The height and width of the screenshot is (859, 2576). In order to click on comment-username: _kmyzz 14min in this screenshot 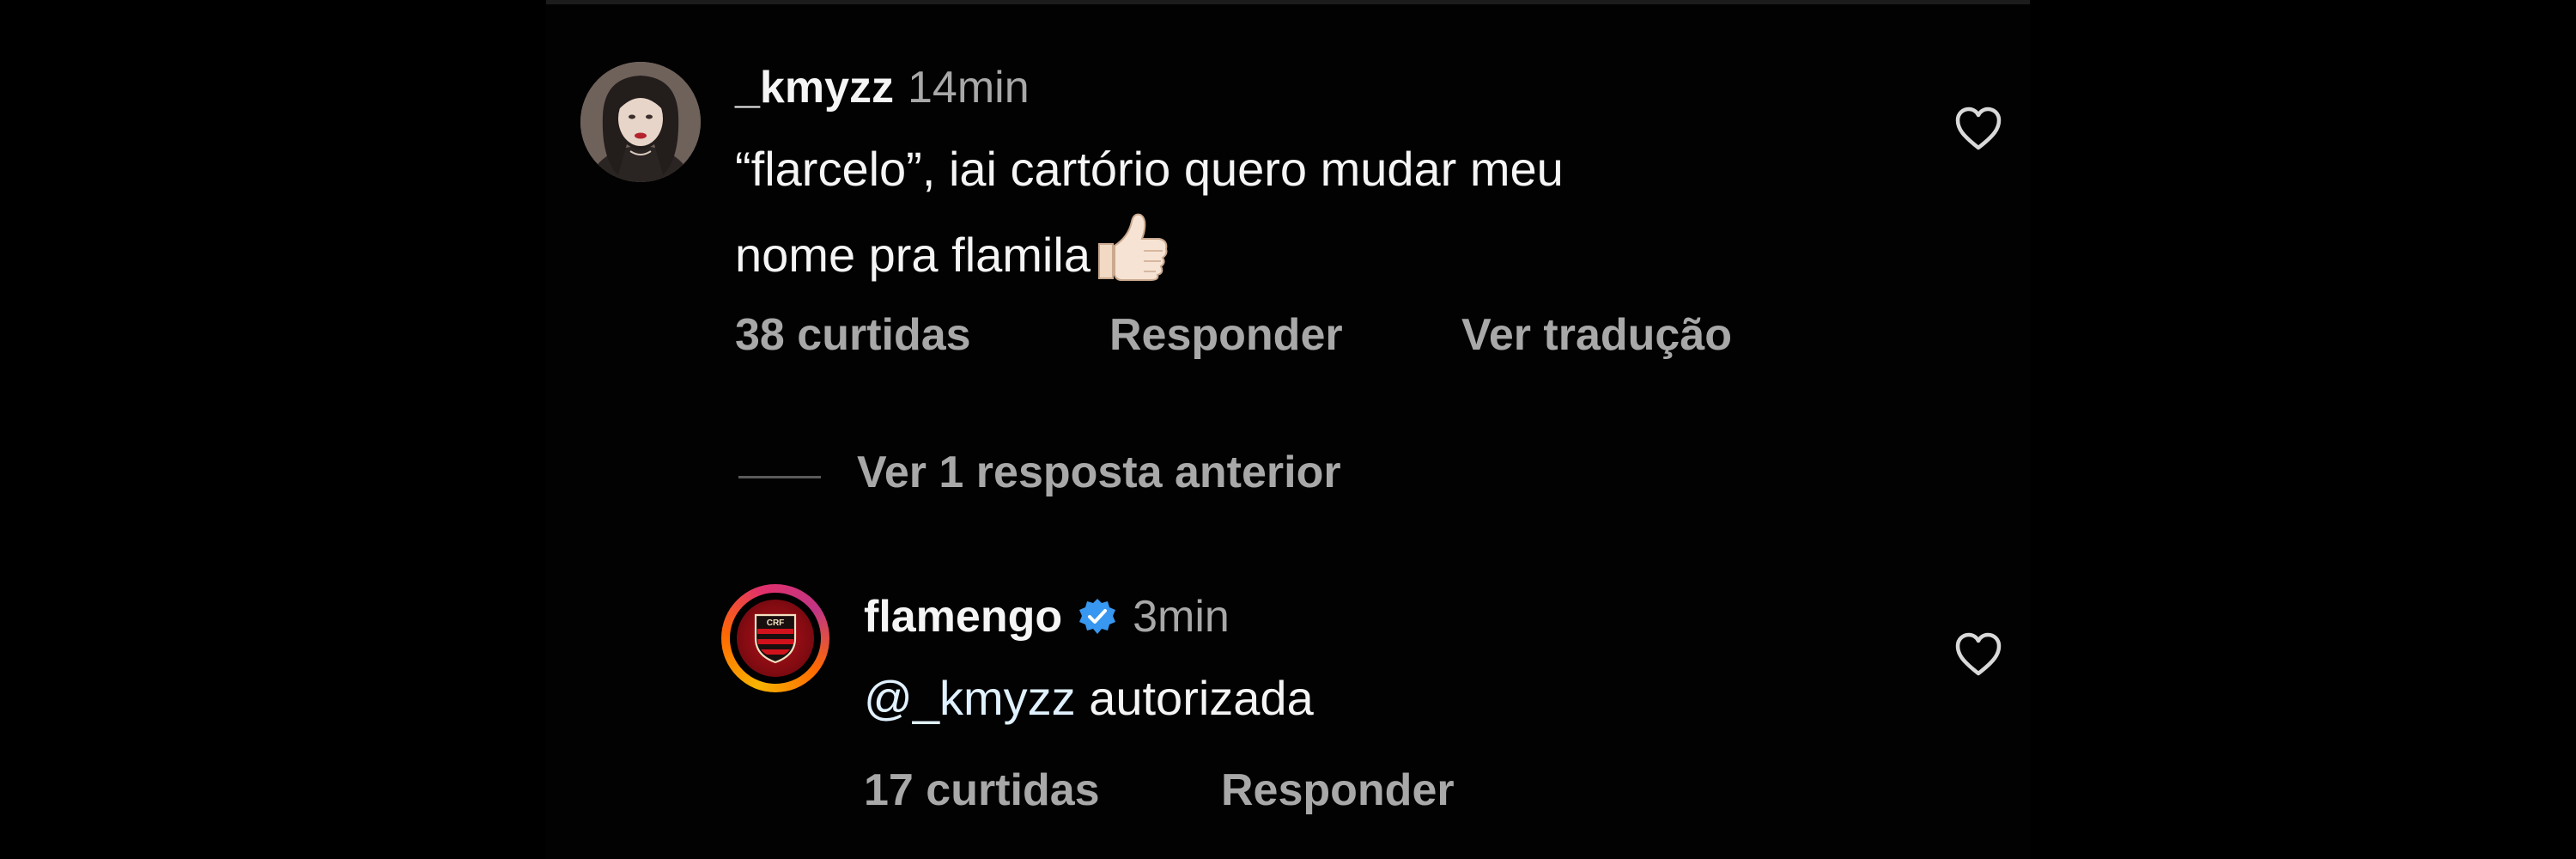, I will do `click(882, 87)`.